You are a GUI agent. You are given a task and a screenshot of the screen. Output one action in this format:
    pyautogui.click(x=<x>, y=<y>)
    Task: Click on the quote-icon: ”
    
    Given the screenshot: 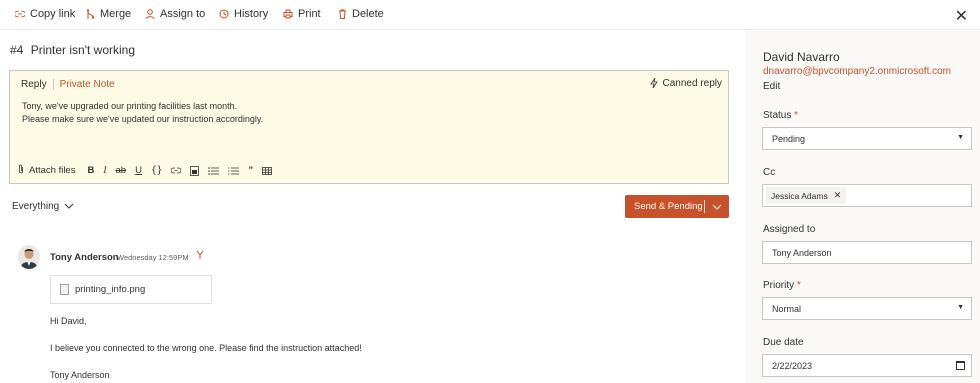 What is the action you would take?
    pyautogui.click(x=250, y=170)
    